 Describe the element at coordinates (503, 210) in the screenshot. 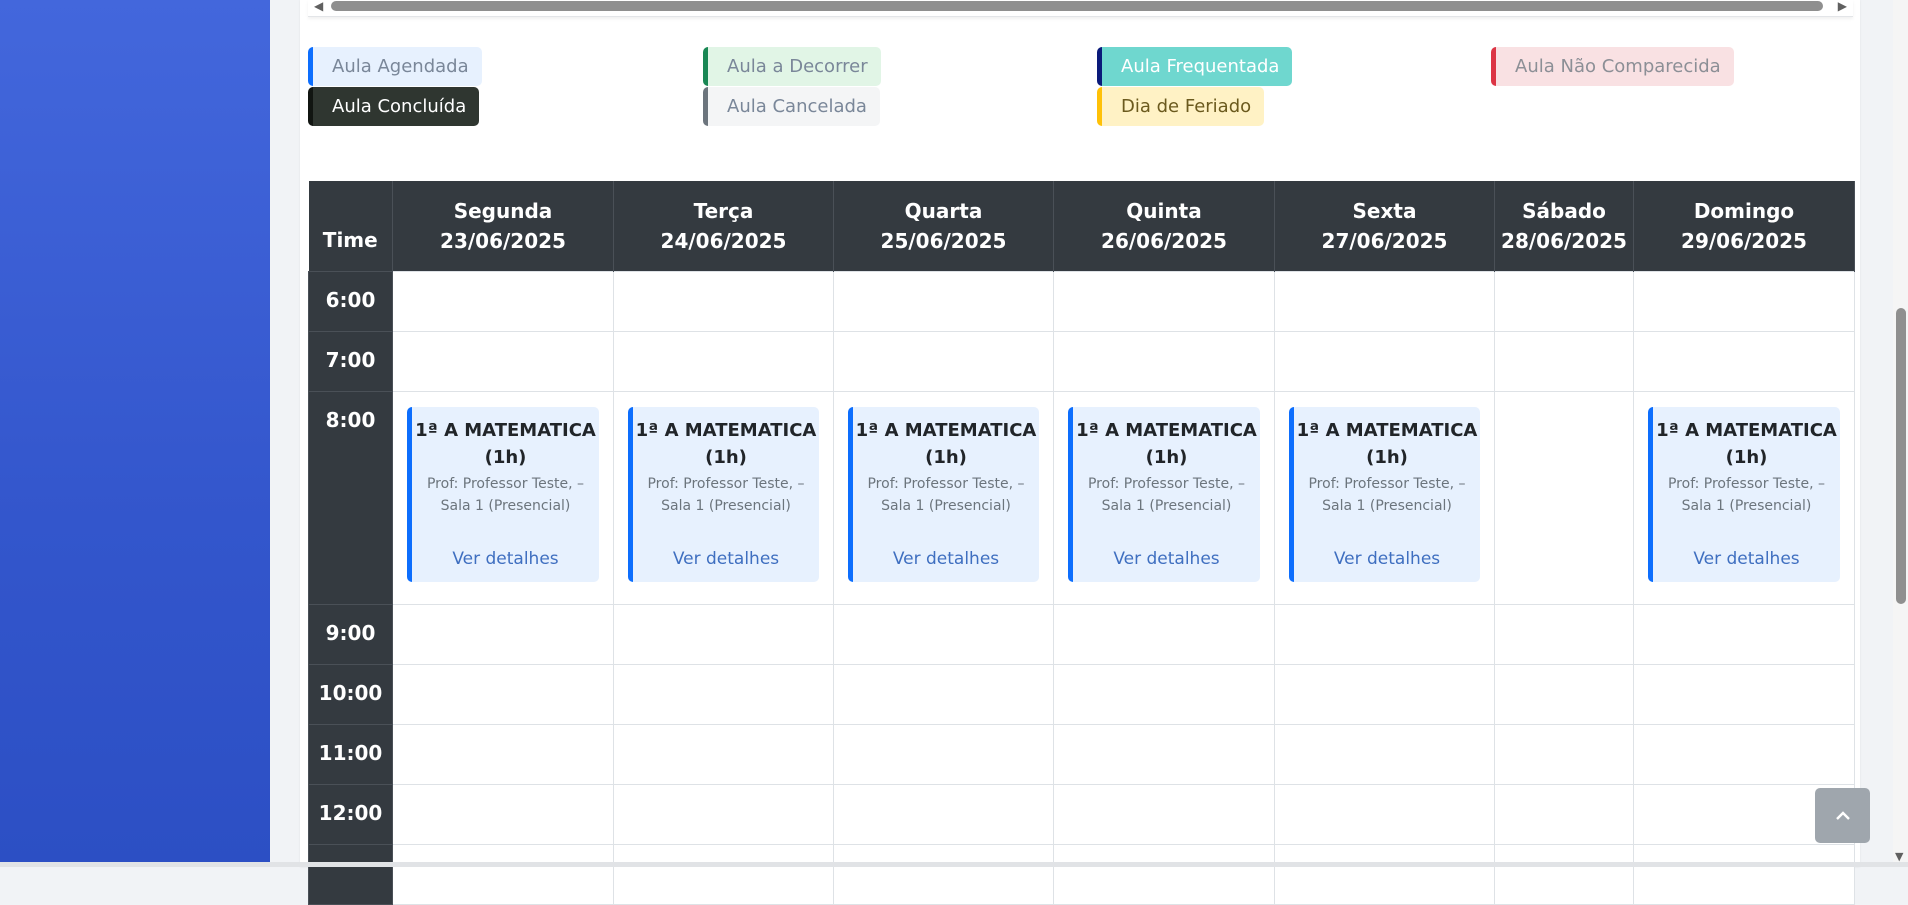

I see `day-name: Segunda` at that location.